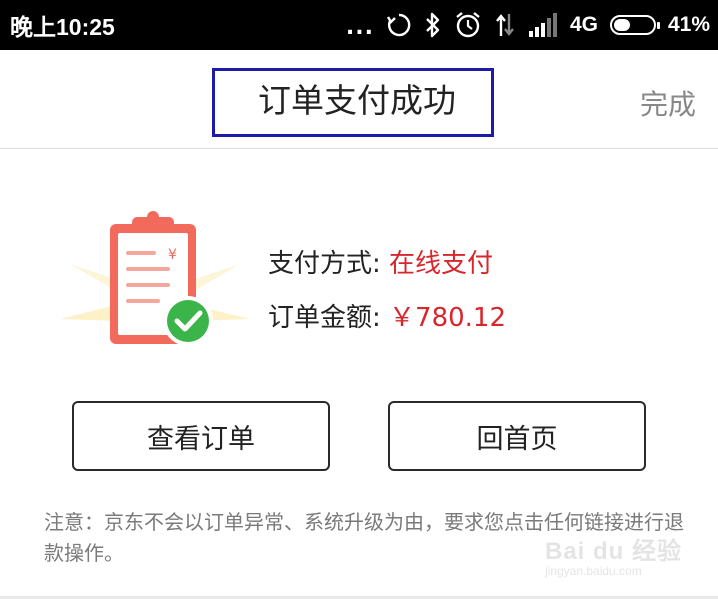 Image resolution: width=718 pixels, height=602 pixels. Describe the element at coordinates (634, 25) in the screenshot. I see `battery-icon` at that location.